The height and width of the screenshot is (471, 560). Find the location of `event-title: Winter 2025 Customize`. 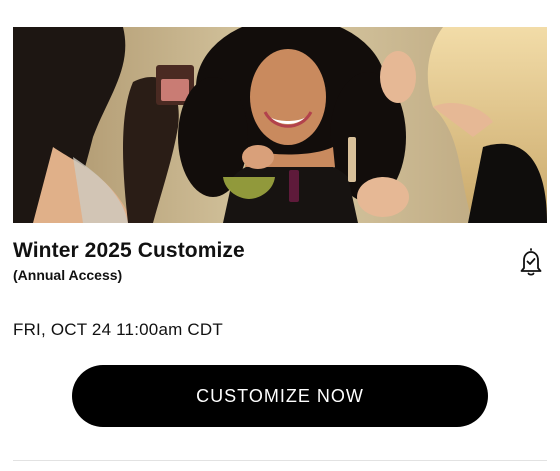

event-title: Winter 2025 Customize is located at coordinates (129, 250).